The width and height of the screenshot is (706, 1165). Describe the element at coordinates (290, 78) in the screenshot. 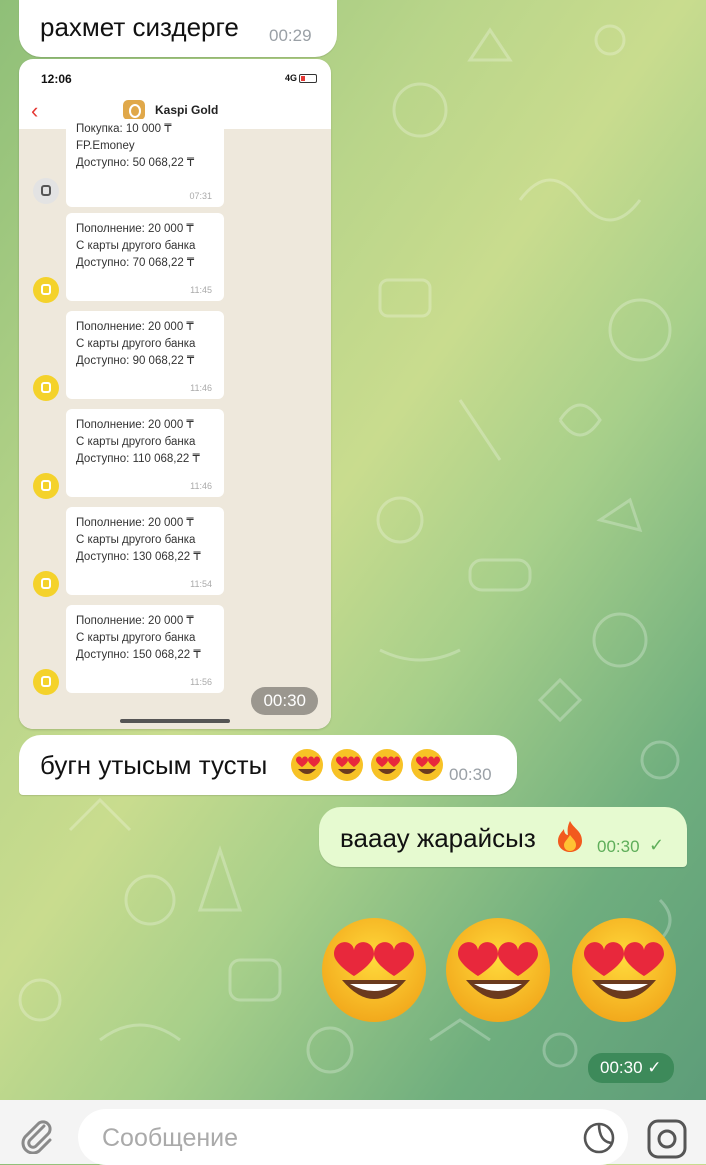

I see `network-indicator: 4G` at that location.